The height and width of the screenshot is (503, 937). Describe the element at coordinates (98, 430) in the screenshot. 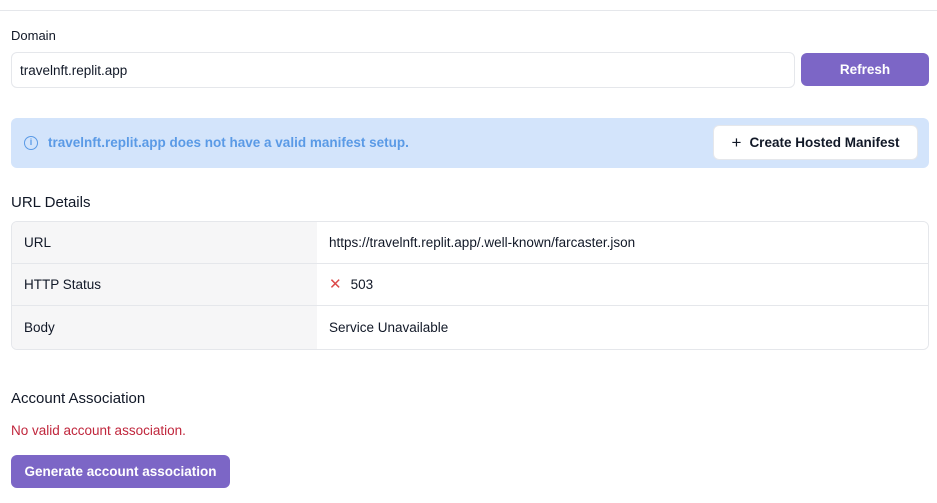

I see `account-association-error: No valid account association.` at that location.